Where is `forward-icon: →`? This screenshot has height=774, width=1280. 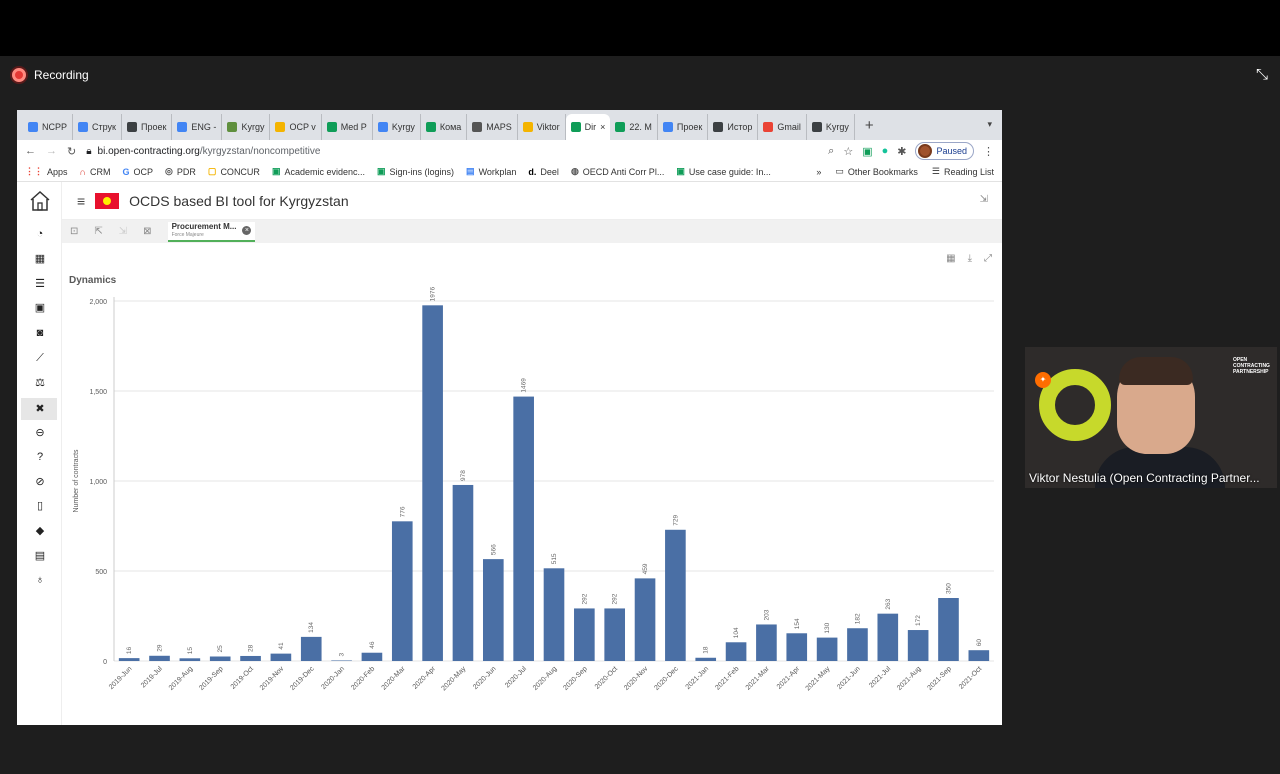 forward-icon: → is located at coordinates (51, 151).